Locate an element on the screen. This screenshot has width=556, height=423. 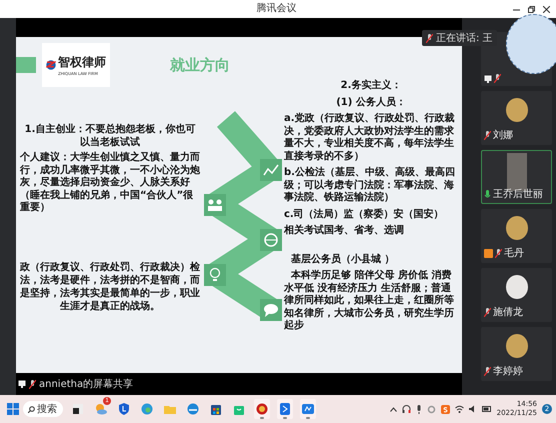
slide-heading: 政（行政复议、行政处罚、行政裁决）检法，法考是硬件，法考拼的不是智商，而是坚持，法考其实是最简单的一步，职业生涯才是真正的战场。 is located at coordinates (110, 286).